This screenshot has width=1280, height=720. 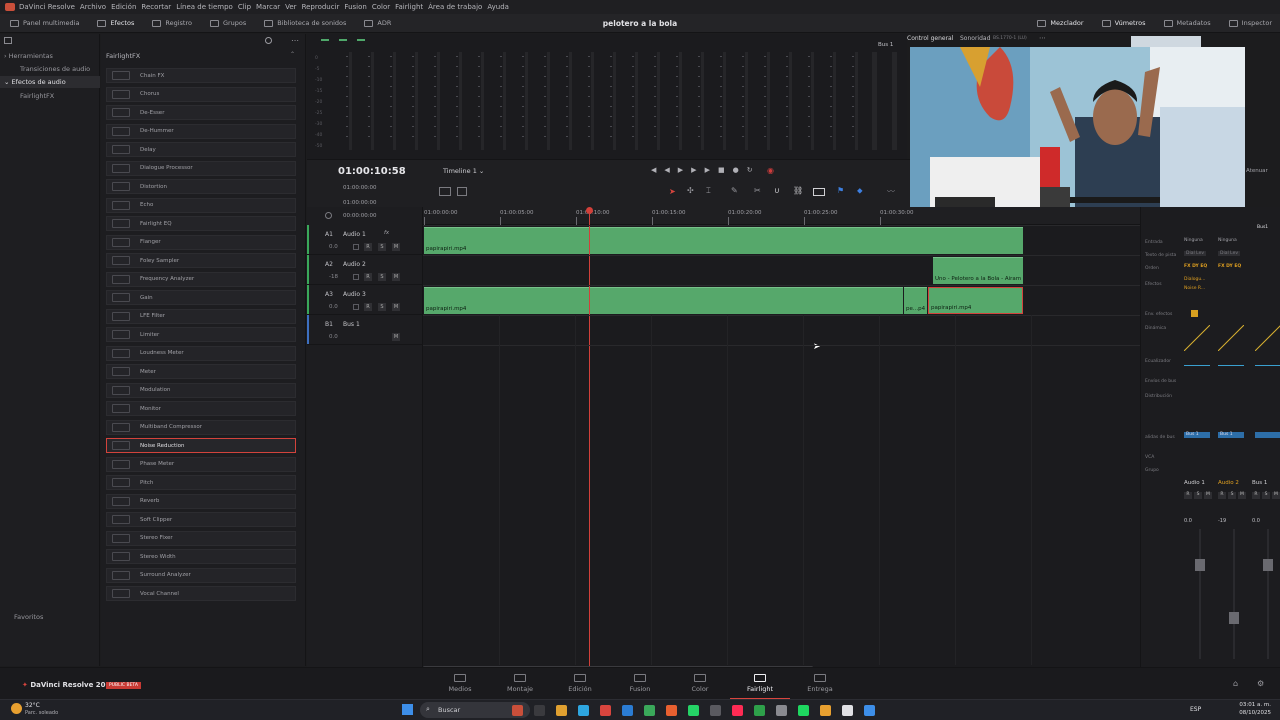 What do you see at coordinates (204, 7) in the screenshot?
I see `menu-linea-de-tiempo: Línea de tiempo` at bounding box center [204, 7].